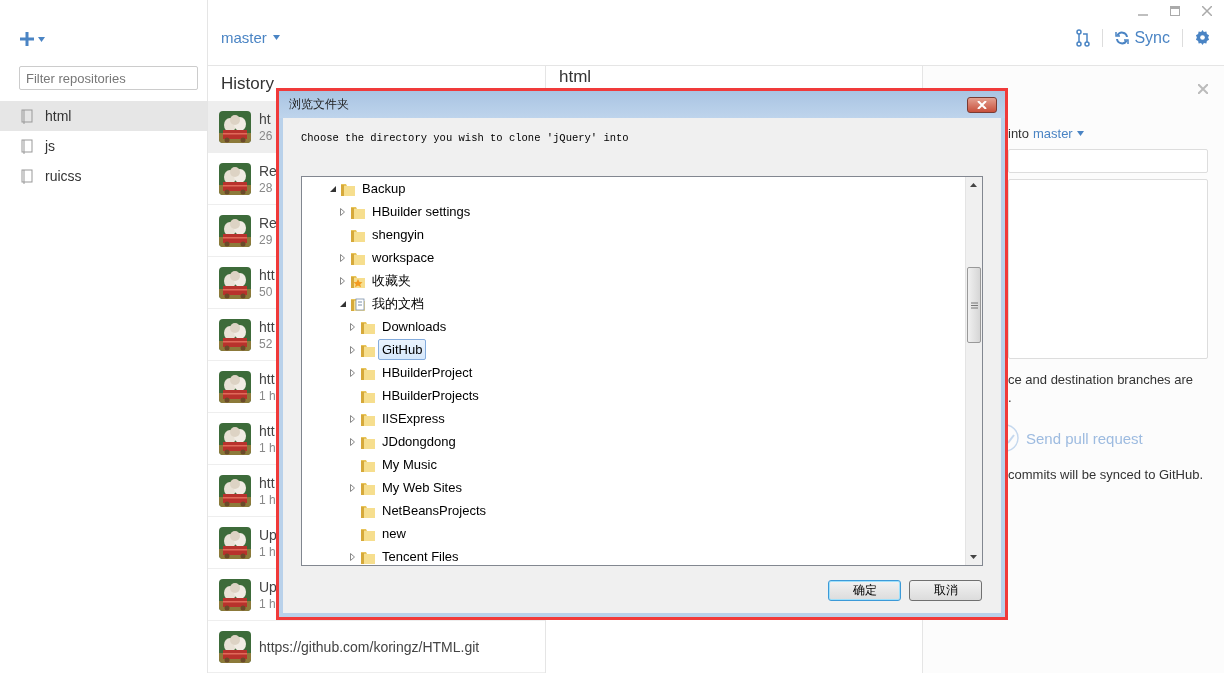 This screenshot has height=673, width=1224. Describe the element at coordinates (384, 188) in the screenshot. I see `tree-item: Backup` at that location.